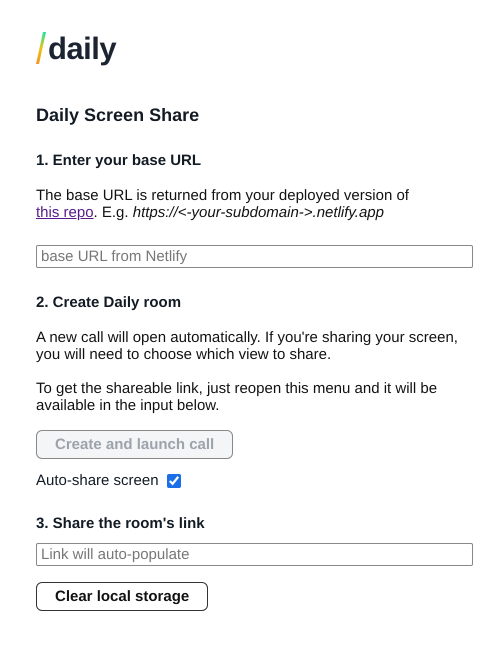 This screenshot has width=500, height=652. What do you see at coordinates (119, 161) in the screenshot?
I see `section-heading: 1. Enter your base URL` at bounding box center [119, 161].